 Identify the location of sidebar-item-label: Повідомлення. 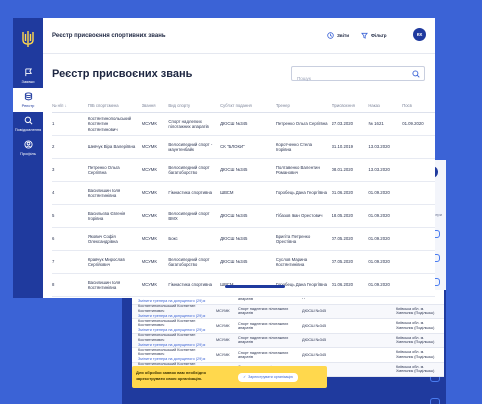
(28, 129).